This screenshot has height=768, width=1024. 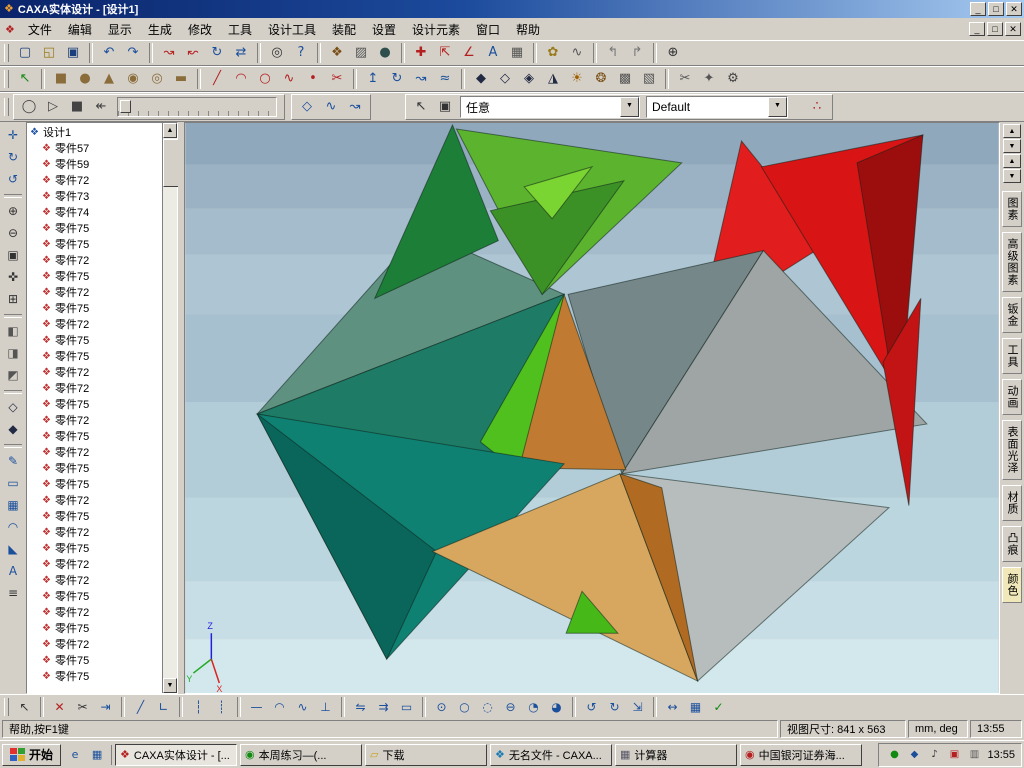 What do you see at coordinates (717, 107) in the screenshot?
I see `style-dropdown: Default ▼` at bounding box center [717, 107].